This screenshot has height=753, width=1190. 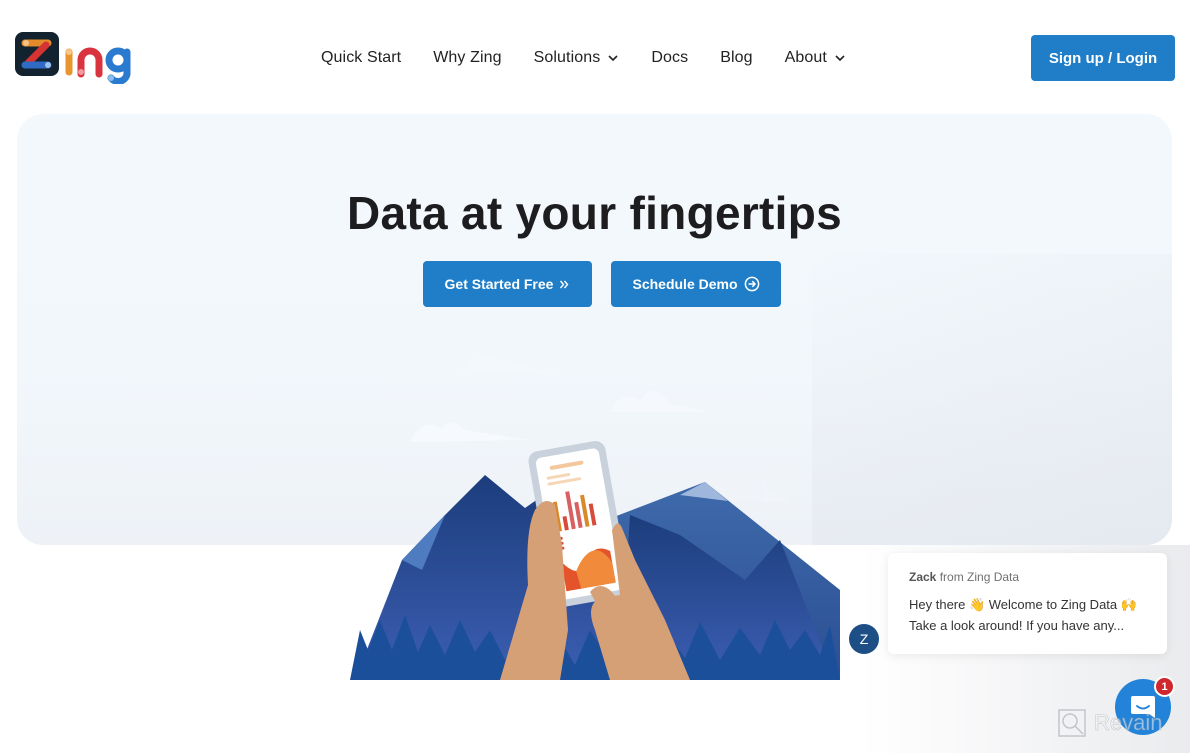 I want to click on hero-title: Data at your fingertips, so click(x=594, y=213).